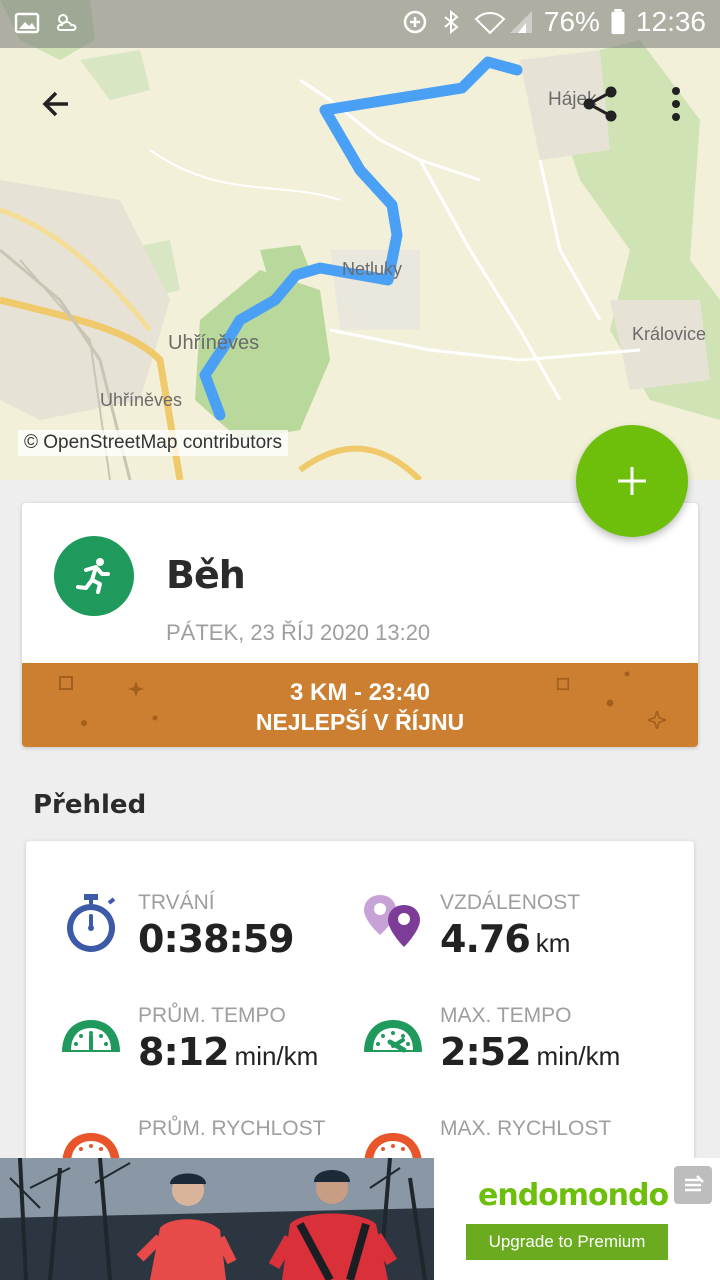 Image resolution: width=720 pixels, height=1280 pixels. I want to click on bluetooth-icon, so click(451, 22).